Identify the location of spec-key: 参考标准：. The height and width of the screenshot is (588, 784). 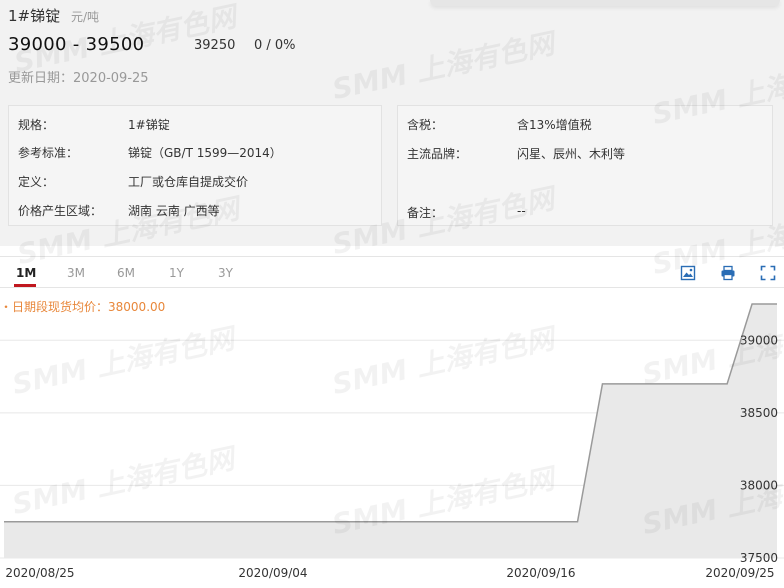
(48, 153).